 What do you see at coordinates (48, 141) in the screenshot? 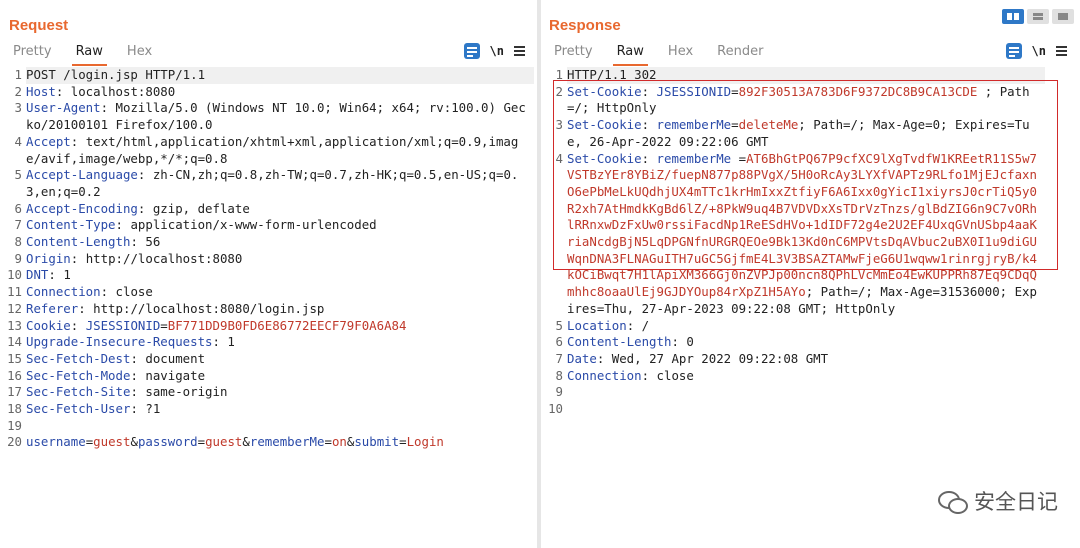
I see `token-hk: Accept` at bounding box center [48, 141].